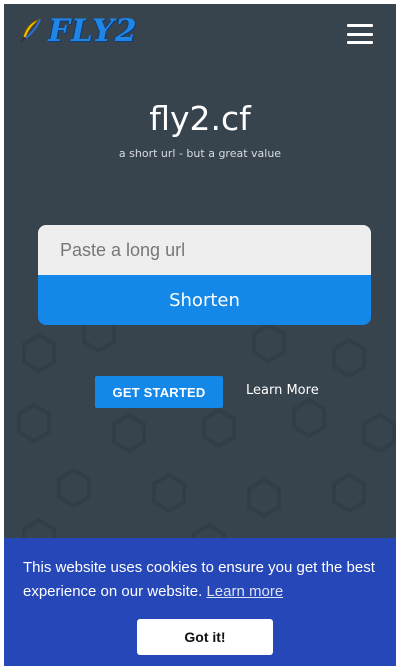 Image resolution: width=399 pixels, height=669 pixels. What do you see at coordinates (30, 31) in the screenshot?
I see `quill-pen-icon` at bounding box center [30, 31].